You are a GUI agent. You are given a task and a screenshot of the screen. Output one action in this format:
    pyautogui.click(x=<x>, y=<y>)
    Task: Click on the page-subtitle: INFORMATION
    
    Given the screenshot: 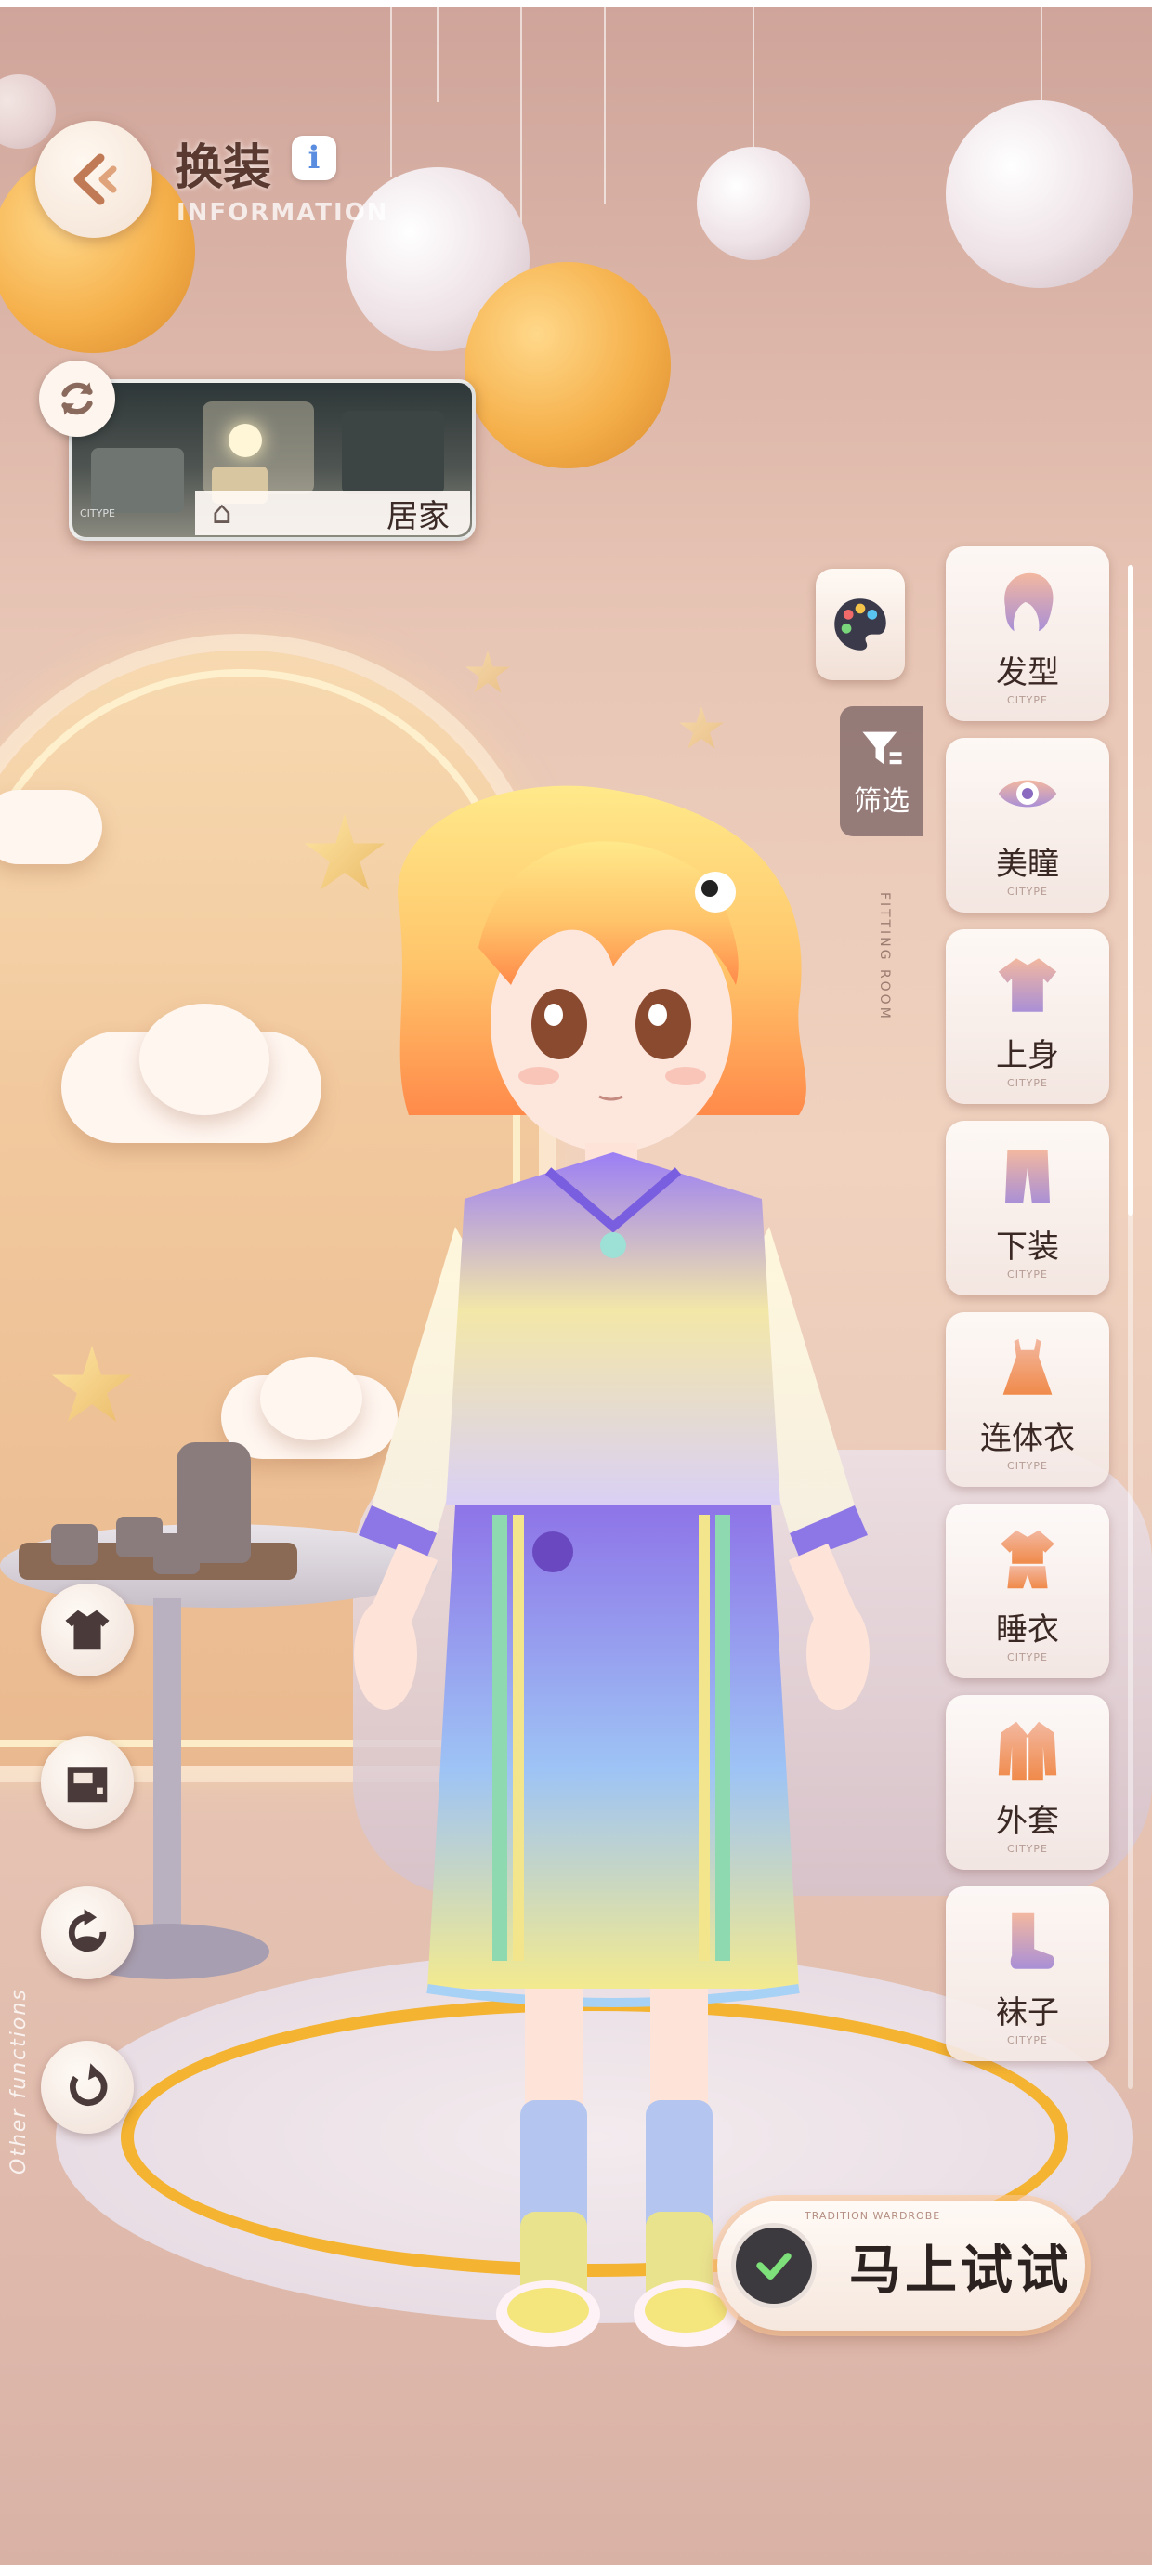 What is the action you would take?
    pyautogui.click(x=283, y=213)
    